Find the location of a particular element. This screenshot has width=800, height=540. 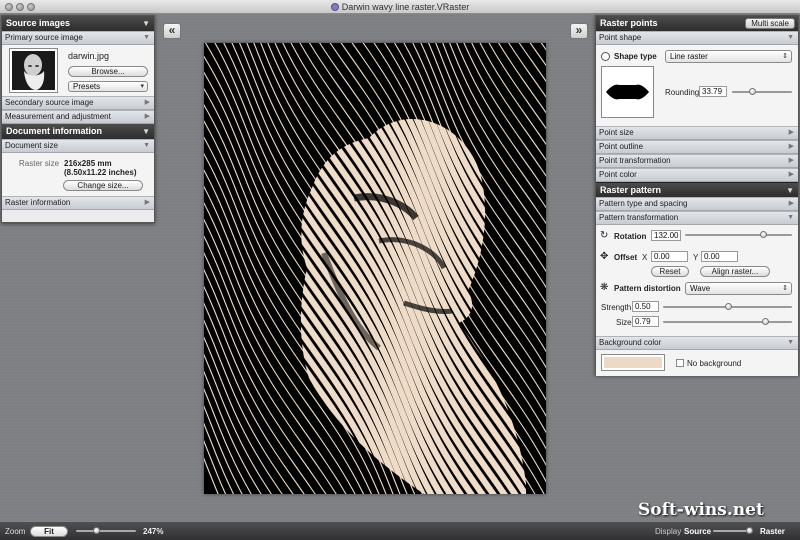

raster-pattern-header: Raster pattern ▼ is located at coordinates (697, 189).